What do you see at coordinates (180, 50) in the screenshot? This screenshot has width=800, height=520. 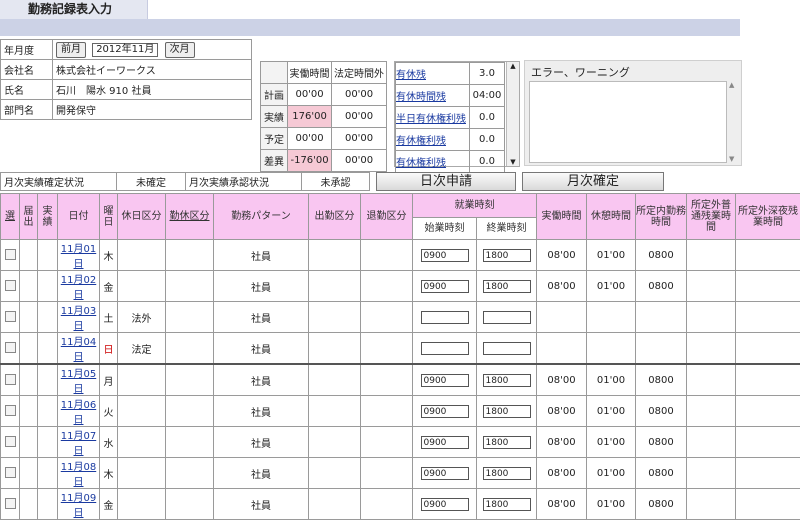 I see `next-month-button: 次月` at bounding box center [180, 50].